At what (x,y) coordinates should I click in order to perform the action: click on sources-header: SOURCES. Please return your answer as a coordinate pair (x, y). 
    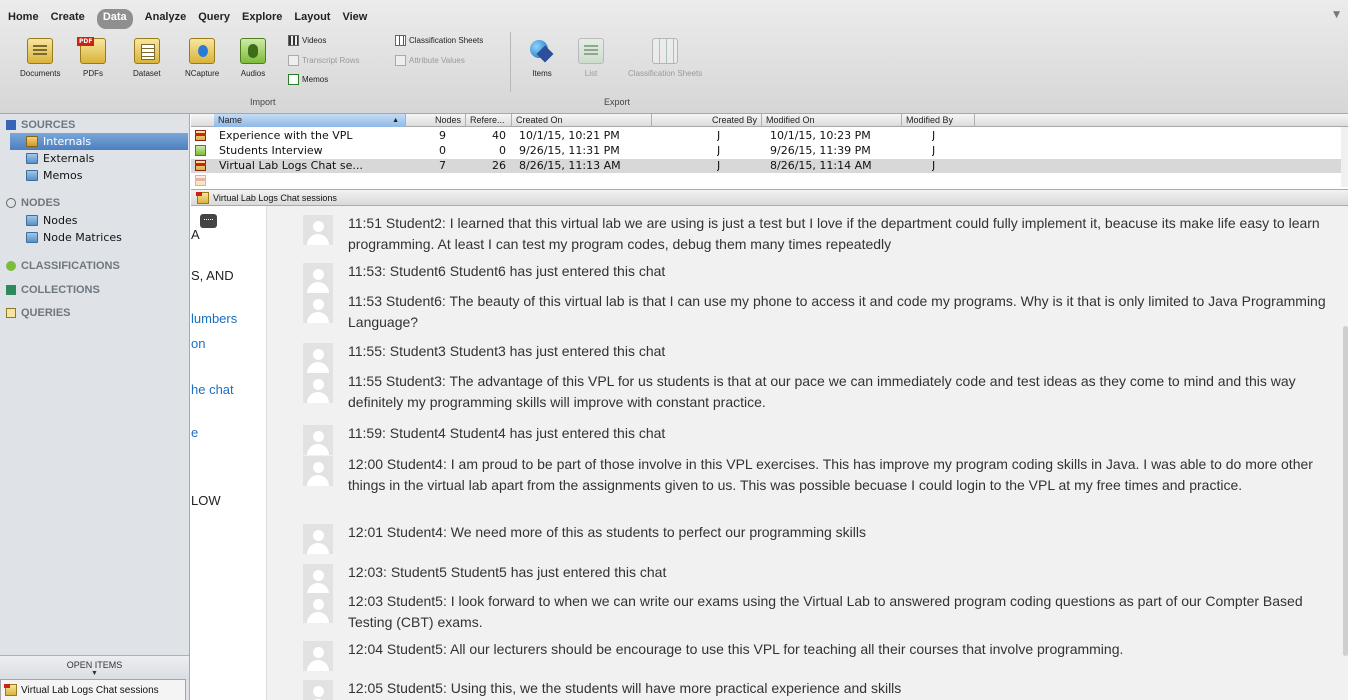
    Looking at the image, I should click on (37, 125).